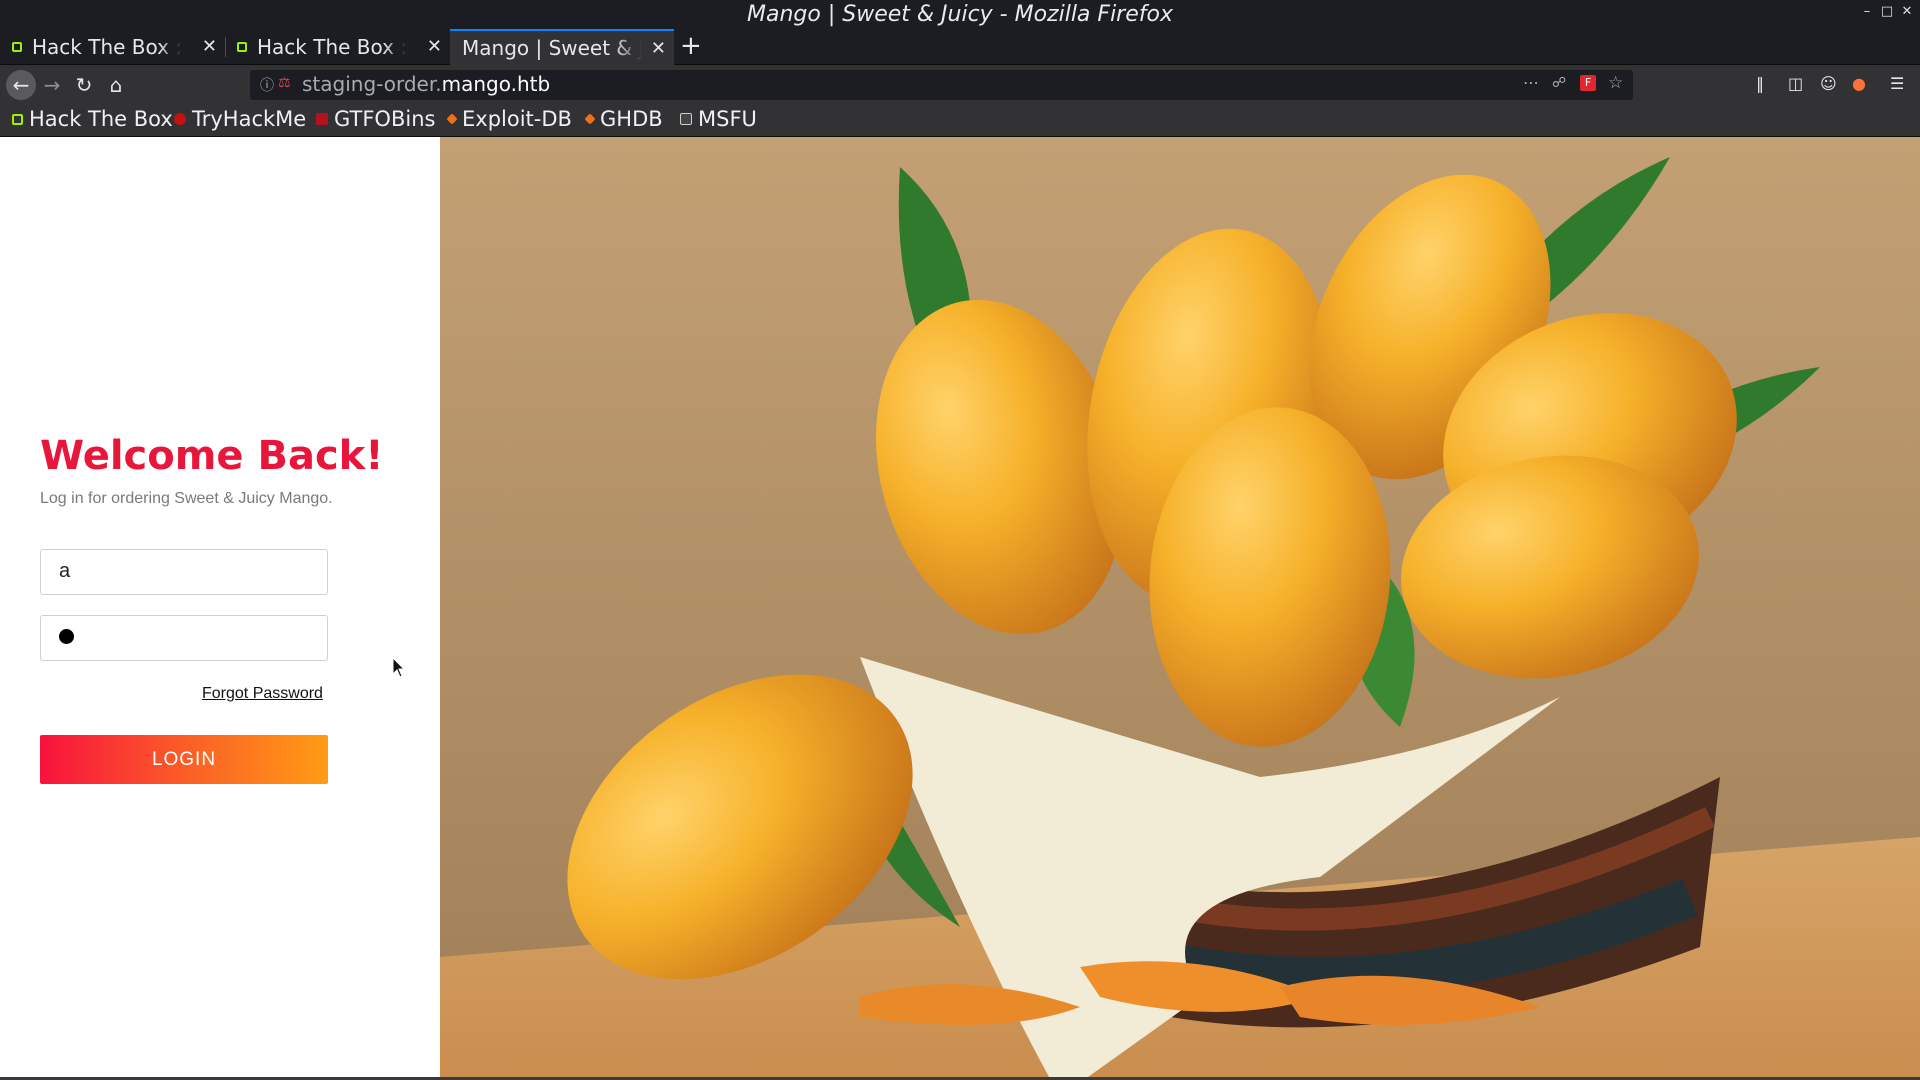 Image resolution: width=1920 pixels, height=1080 pixels. Describe the element at coordinates (590, 119) in the screenshot. I see `ghdb-icon` at that location.